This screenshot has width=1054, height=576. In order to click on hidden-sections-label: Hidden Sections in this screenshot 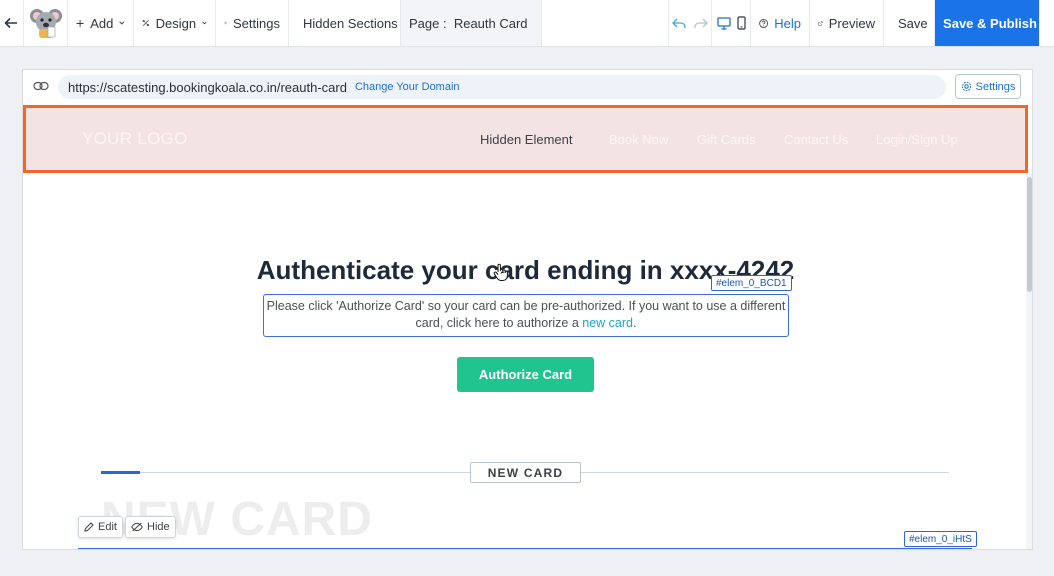, I will do `click(350, 23)`.